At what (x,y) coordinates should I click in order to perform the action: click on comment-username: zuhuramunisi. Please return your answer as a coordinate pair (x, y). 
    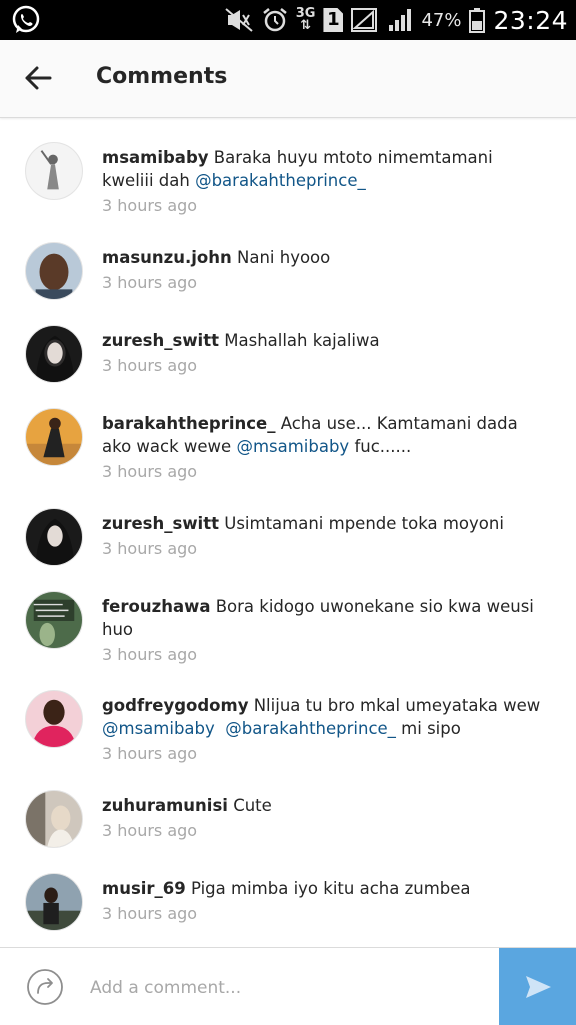
    Looking at the image, I should click on (165, 805).